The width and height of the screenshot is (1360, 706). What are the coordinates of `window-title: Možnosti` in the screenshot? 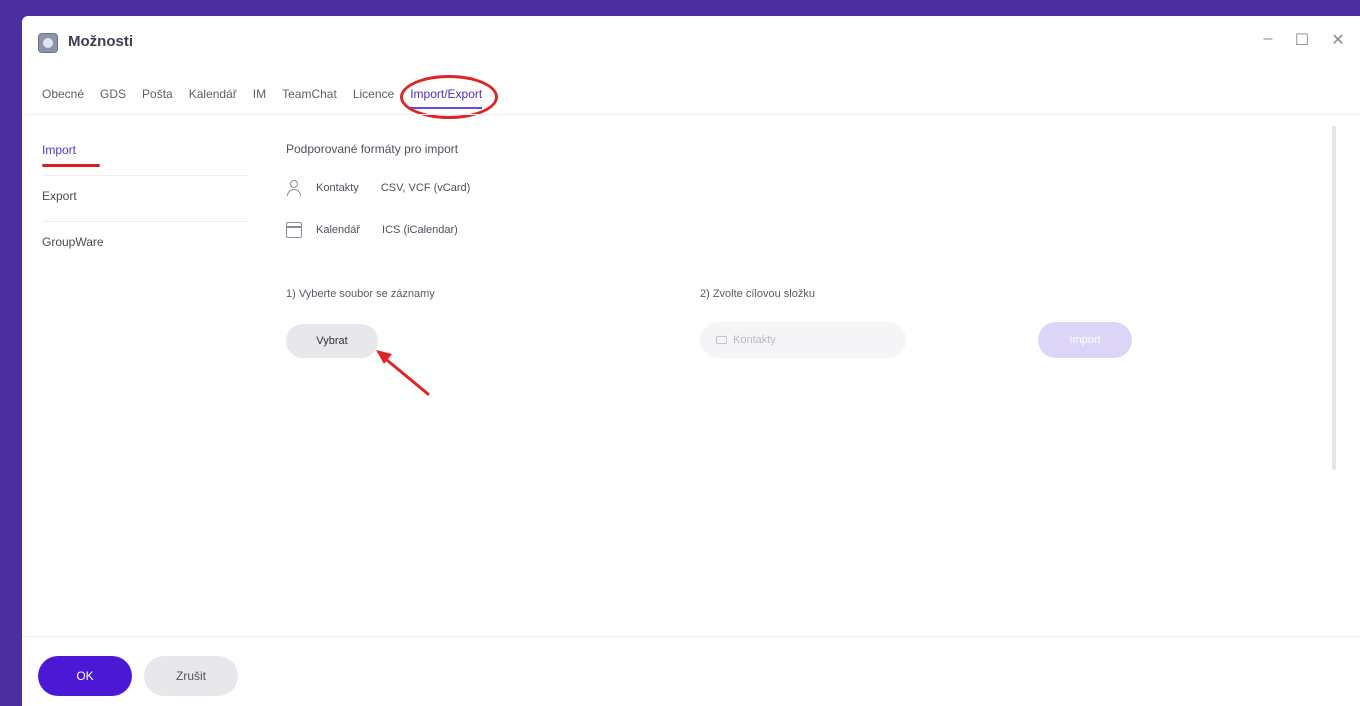 It's located at (100, 41).